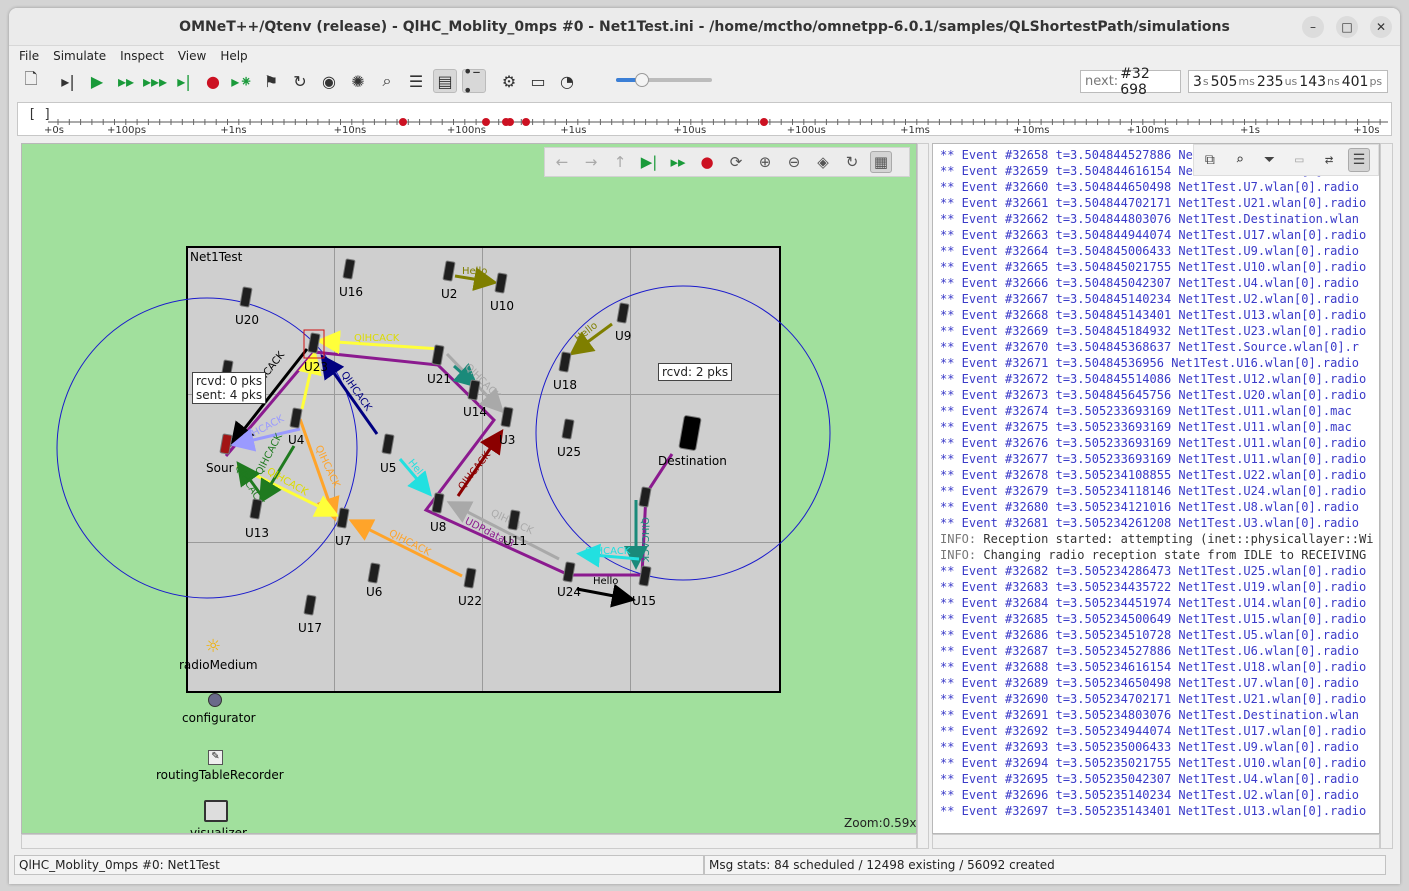 This screenshot has height=891, width=1409. What do you see at coordinates (1156, 841) in the screenshot?
I see `log-horizontal-scrollbar` at bounding box center [1156, 841].